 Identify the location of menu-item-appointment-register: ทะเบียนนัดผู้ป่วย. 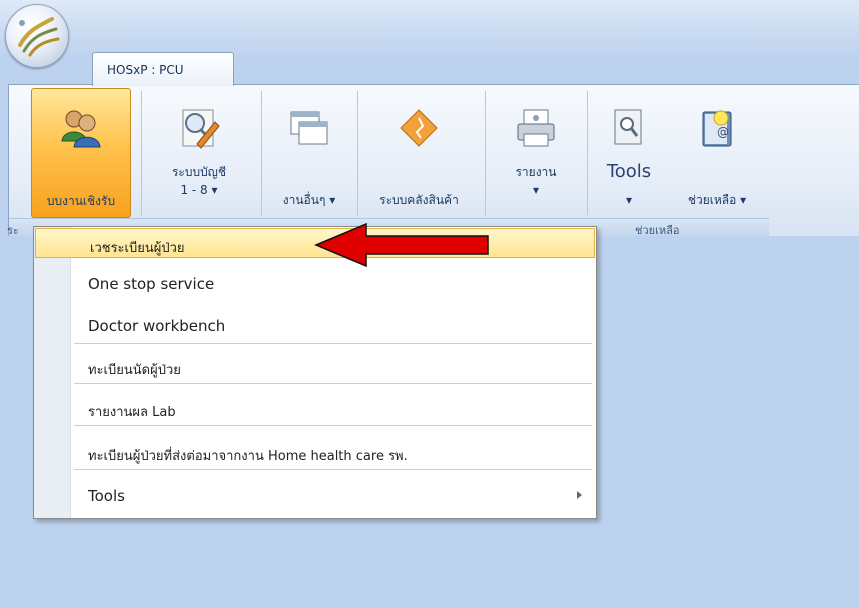
(315, 365).